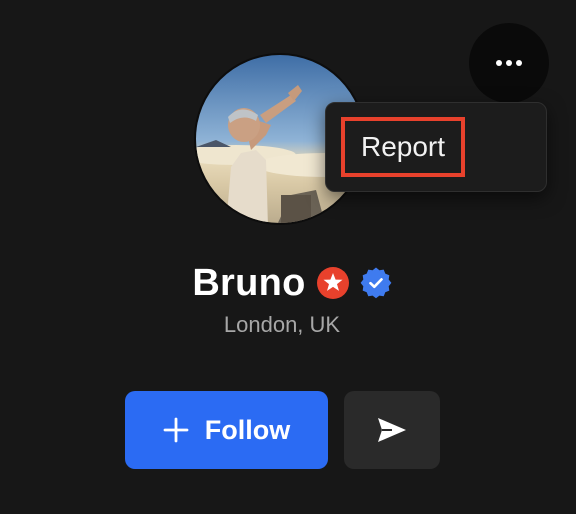 This screenshot has width=576, height=514. What do you see at coordinates (332, 283) in the screenshot?
I see `star-badge-icon` at bounding box center [332, 283].